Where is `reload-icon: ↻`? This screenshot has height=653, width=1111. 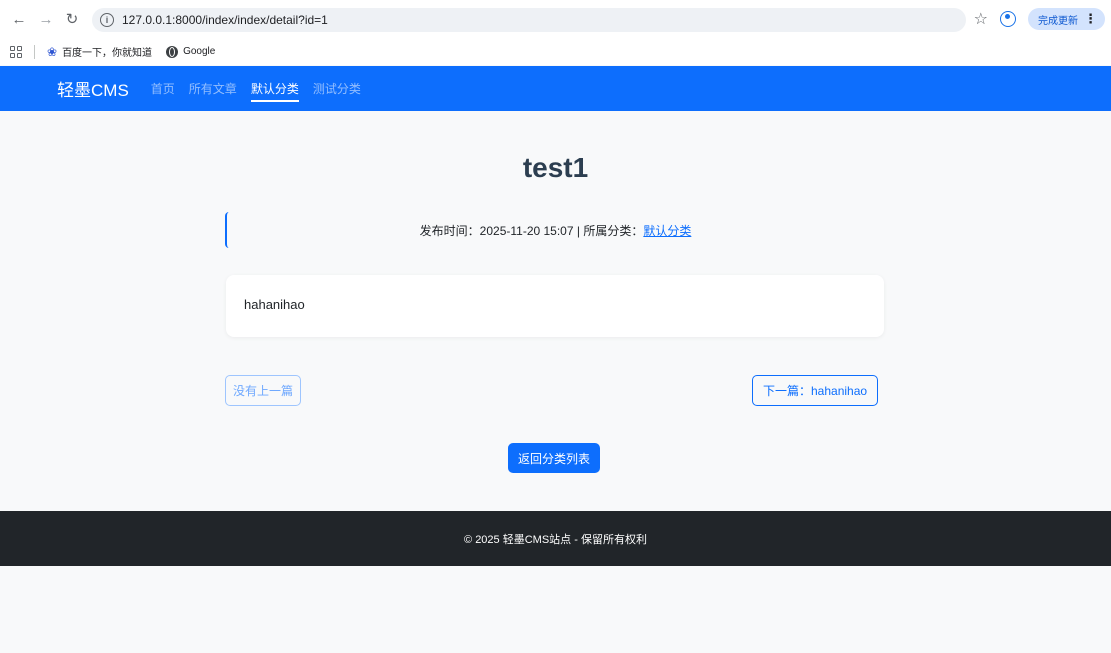 reload-icon: ↻ is located at coordinates (72, 19).